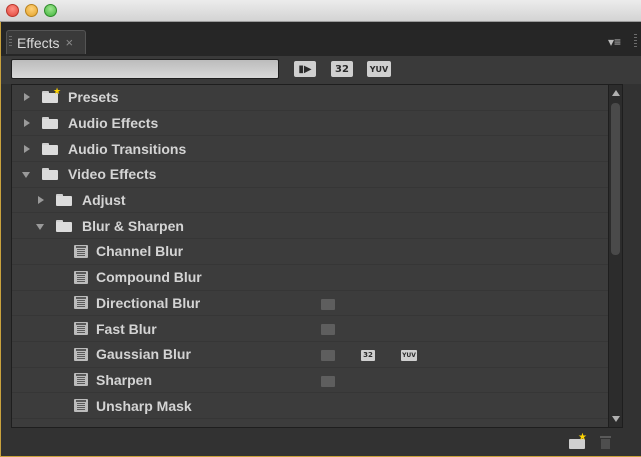 Image resolution: width=641 pixels, height=457 pixels. I want to click on yuv-filter-button: YUV, so click(379, 69).